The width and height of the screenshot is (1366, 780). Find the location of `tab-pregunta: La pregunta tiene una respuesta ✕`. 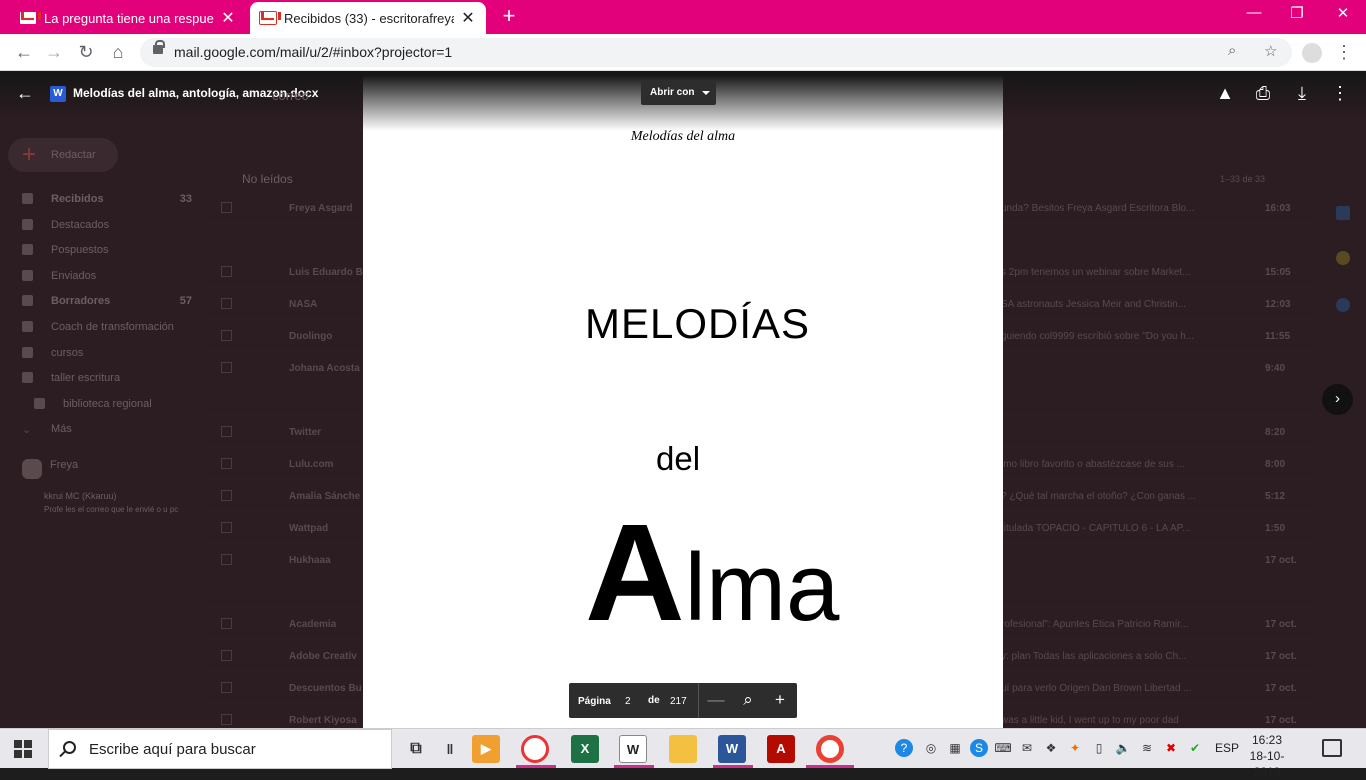

tab-pregunta: La pregunta tiene una respuesta ✕ is located at coordinates (128, 18).